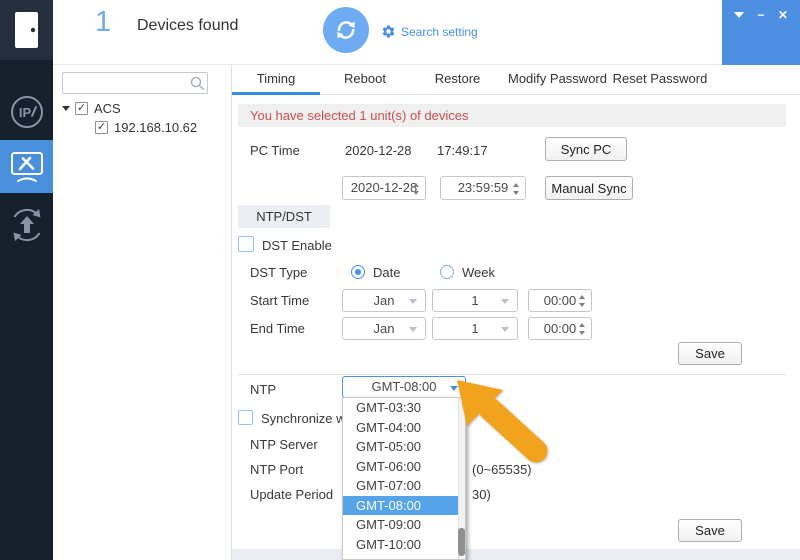 This screenshot has width=800, height=560. What do you see at coordinates (483, 188) in the screenshot?
I see `manual-clock-spinner: 23:59:59` at bounding box center [483, 188].